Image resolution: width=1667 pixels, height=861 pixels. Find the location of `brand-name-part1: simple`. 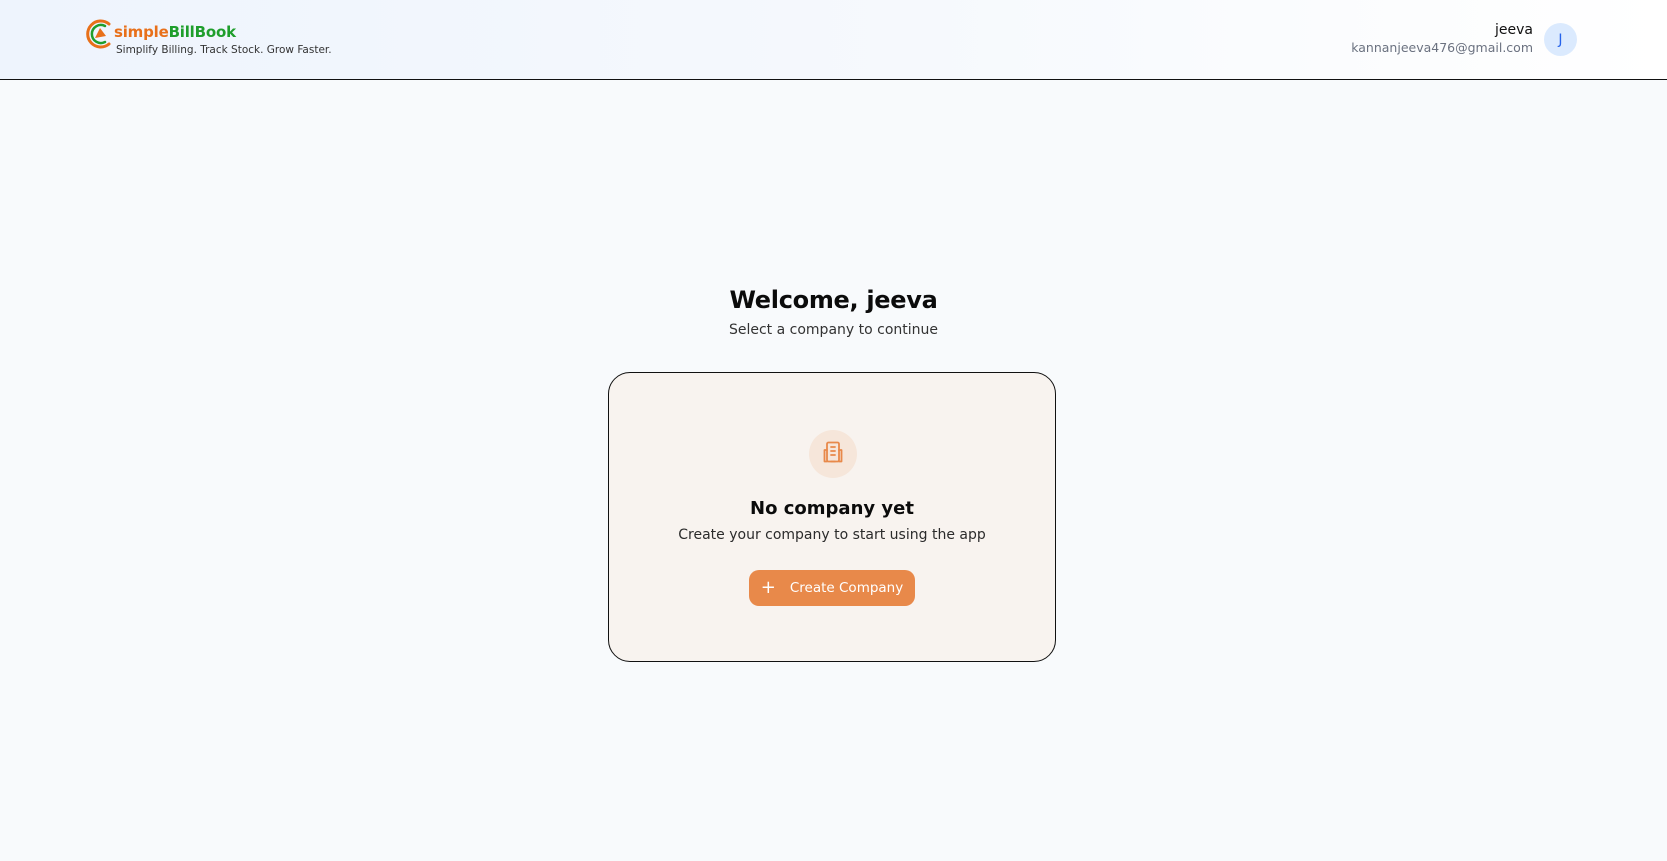

brand-name-part1: simple is located at coordinates (141, 32).